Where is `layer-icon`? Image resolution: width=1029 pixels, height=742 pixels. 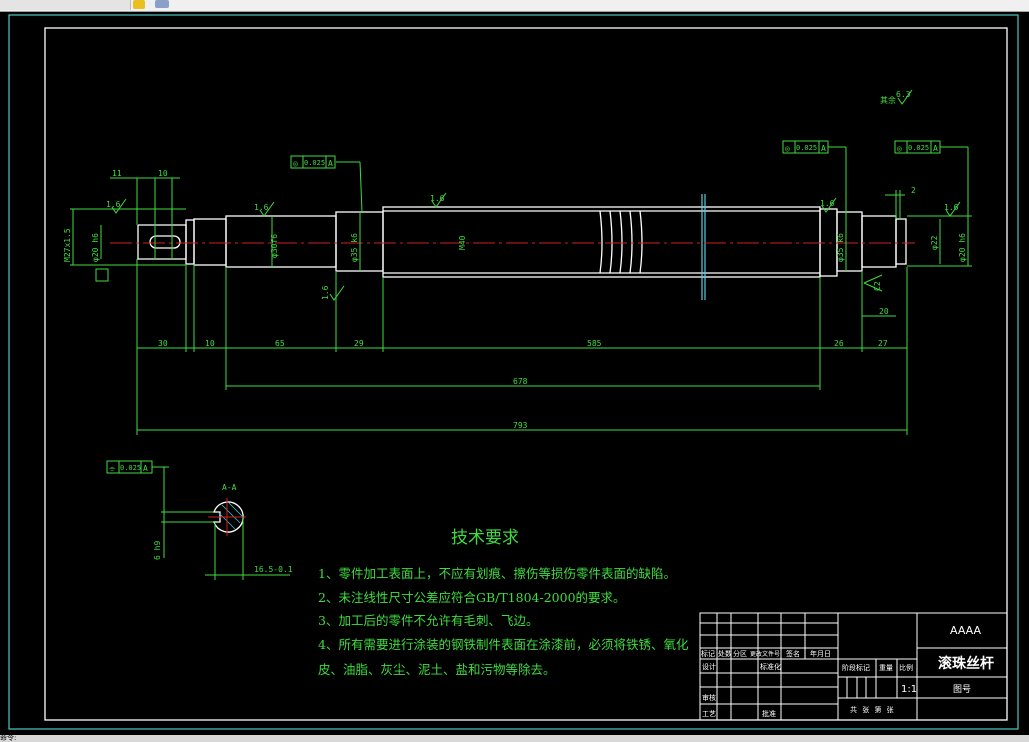
layer-icon is located at coordinates (139, 4).